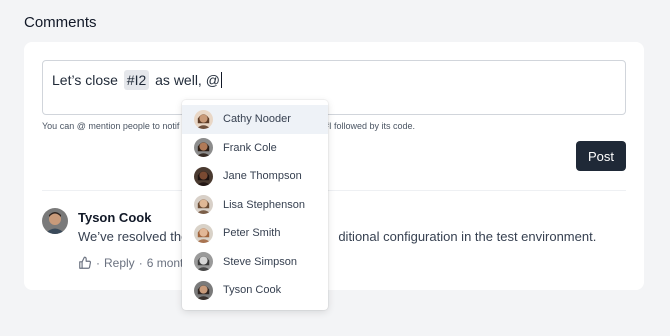  Describe the element at coordinates (114, 217) in the screenshot. I see `comment-author-name: Tyson Cook` at that location.